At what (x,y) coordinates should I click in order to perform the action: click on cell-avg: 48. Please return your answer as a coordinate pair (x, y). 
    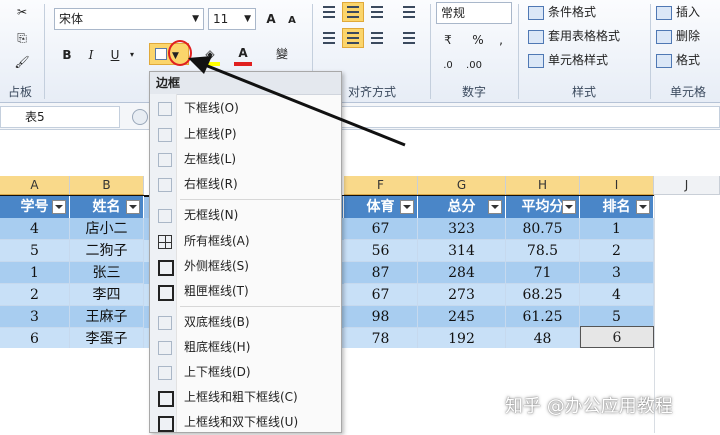
    Looking at the image, I should click on (543, 339).